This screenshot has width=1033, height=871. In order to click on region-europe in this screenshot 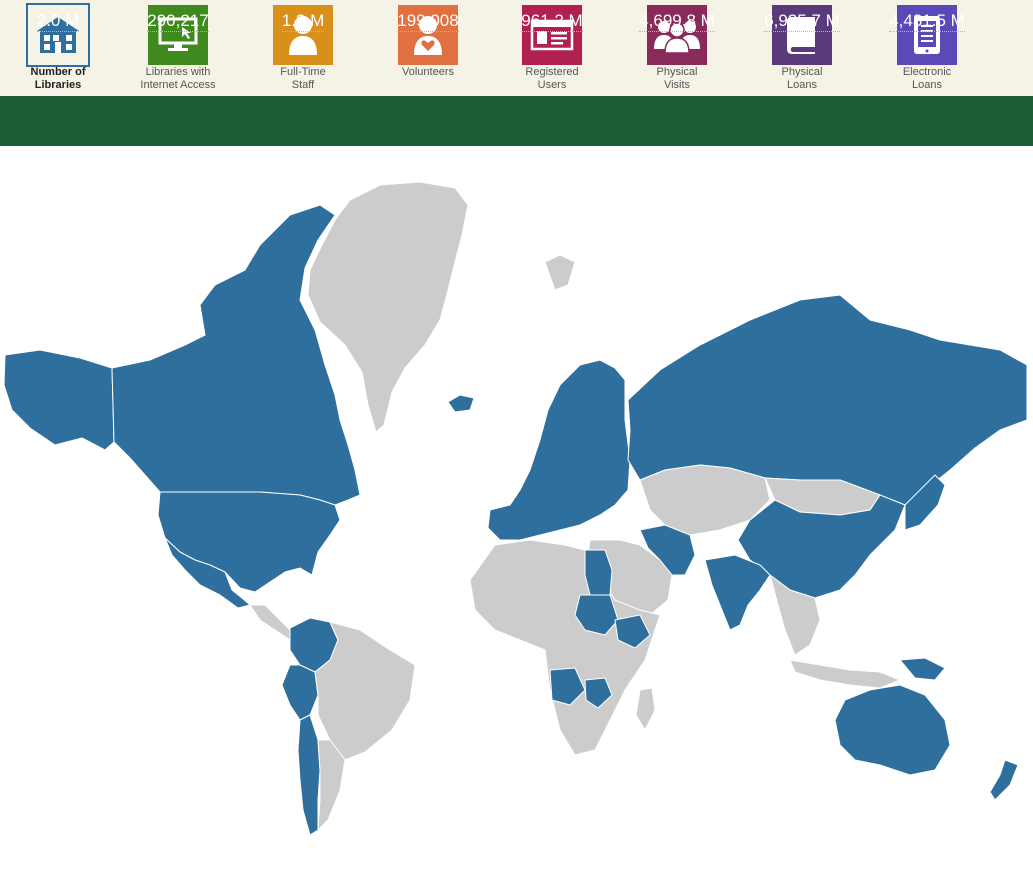, I will do `click(559, 450)`.